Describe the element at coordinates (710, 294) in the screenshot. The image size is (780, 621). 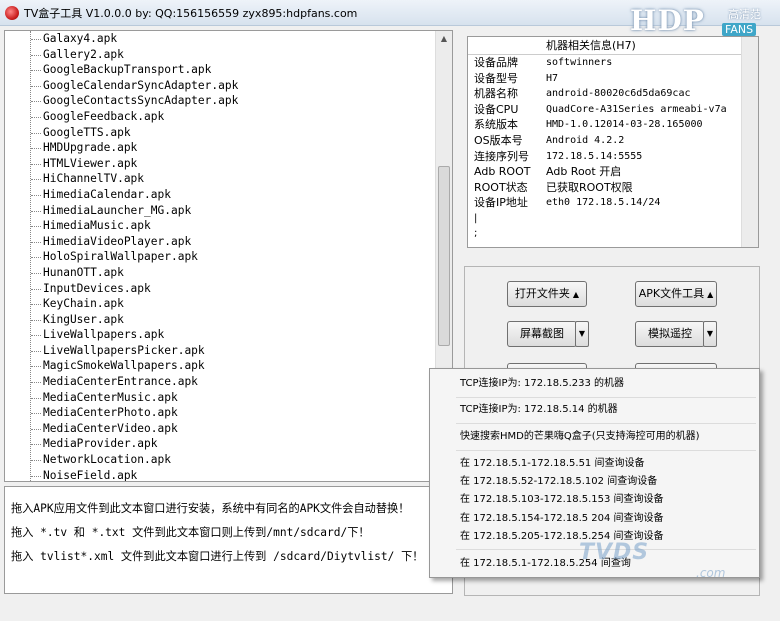
I see `chevron-down-icon: ▲` at that location.